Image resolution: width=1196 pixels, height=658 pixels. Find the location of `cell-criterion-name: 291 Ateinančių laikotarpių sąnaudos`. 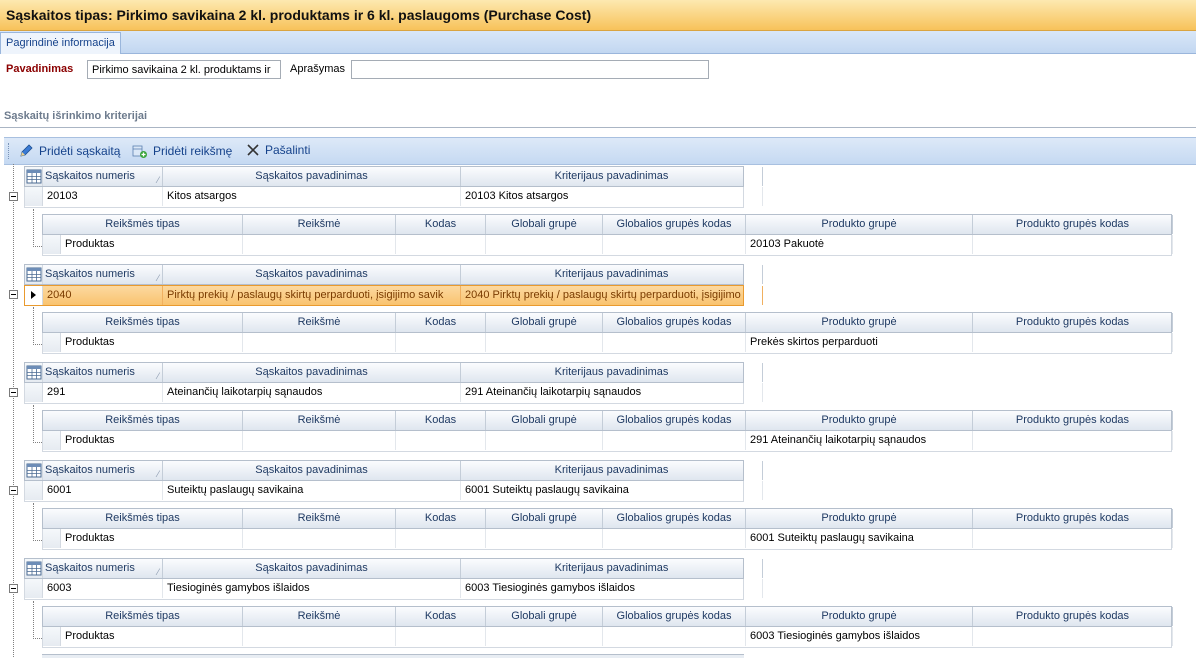

cell-criterion-name: 291 Ateinančių laikotarpių sąnaudos is located at coordinates (612, 392).